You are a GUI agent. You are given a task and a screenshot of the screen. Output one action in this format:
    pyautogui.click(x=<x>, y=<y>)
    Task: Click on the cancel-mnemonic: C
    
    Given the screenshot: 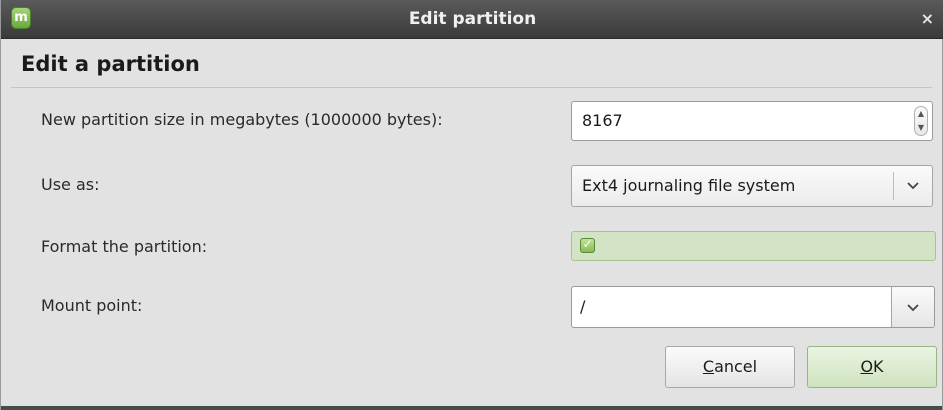 What is the action you would take?
    pyautogui.click(x=708, y=366)
    